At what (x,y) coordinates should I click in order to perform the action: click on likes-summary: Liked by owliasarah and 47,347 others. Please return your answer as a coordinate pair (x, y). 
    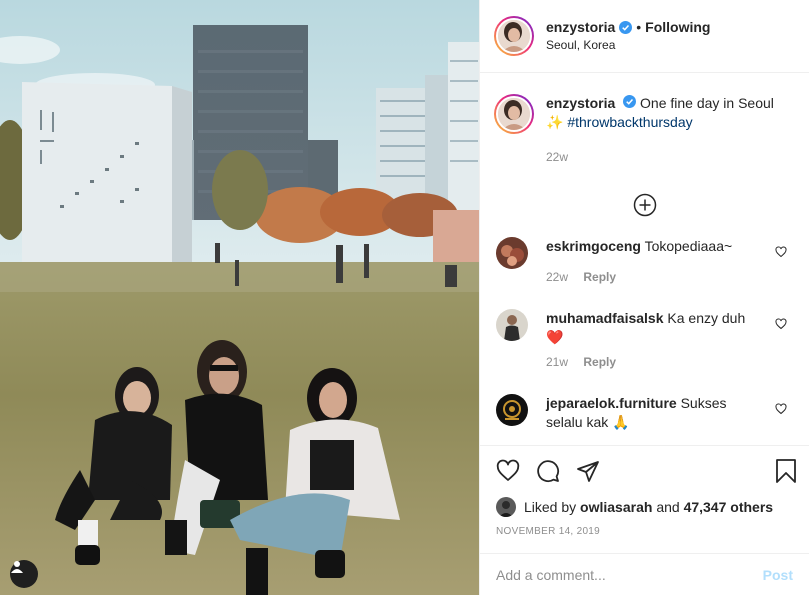
    Looking at the image, I should click on (644, 507).